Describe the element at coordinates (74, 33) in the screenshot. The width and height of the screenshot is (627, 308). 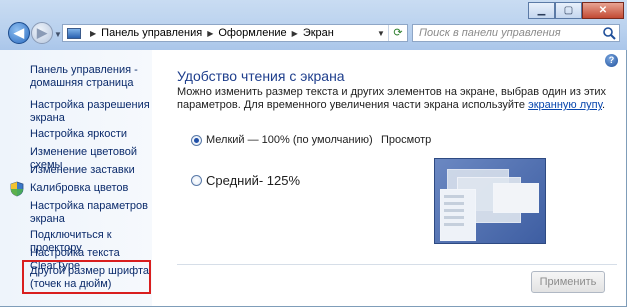
I see `control-panel-icon` at that location.